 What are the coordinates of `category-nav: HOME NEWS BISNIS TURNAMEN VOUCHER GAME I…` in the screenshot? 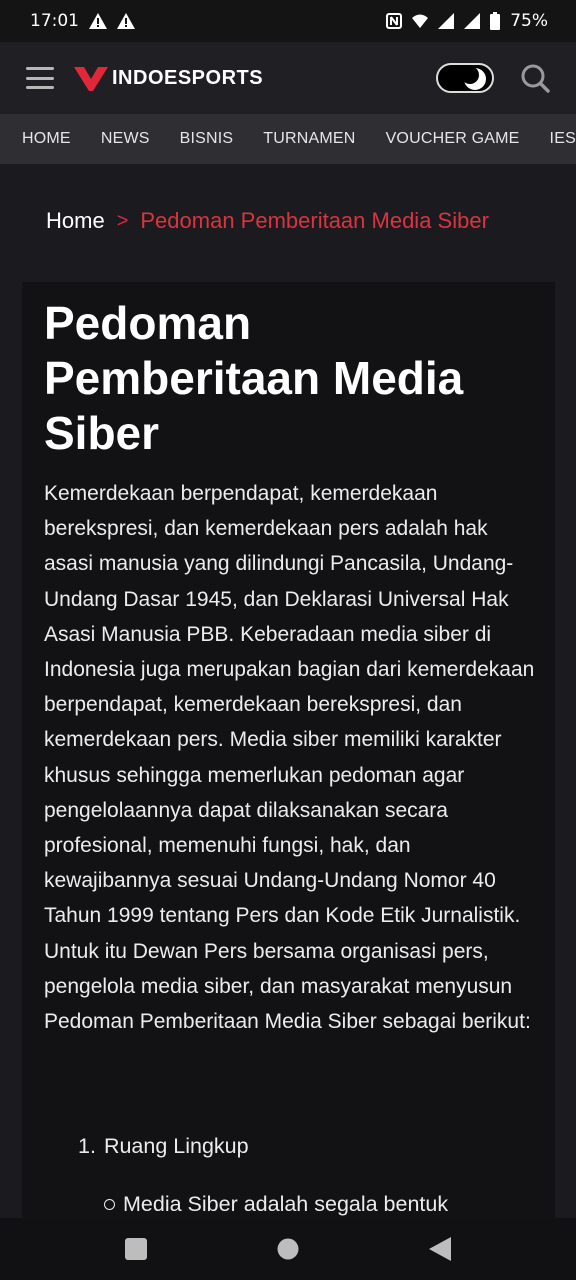 It's located at (288, 139).